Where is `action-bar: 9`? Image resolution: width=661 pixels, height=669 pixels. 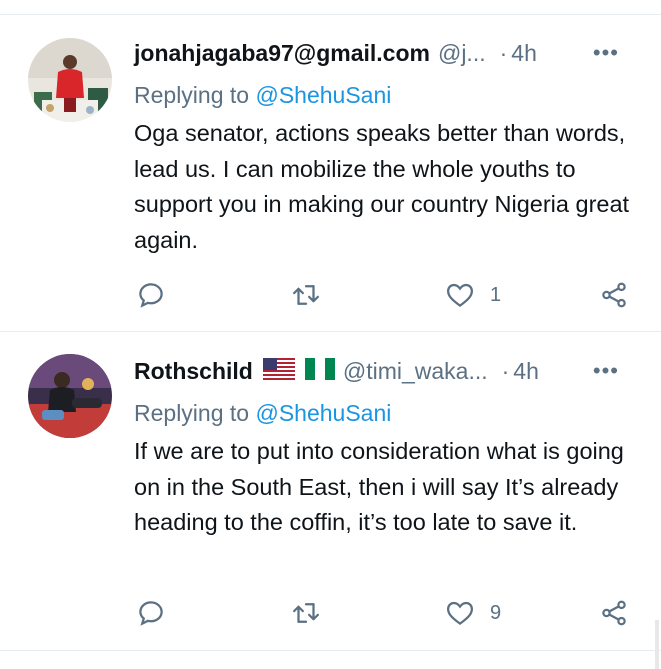 action-bar: 9 is located at coordinates (384, 613).